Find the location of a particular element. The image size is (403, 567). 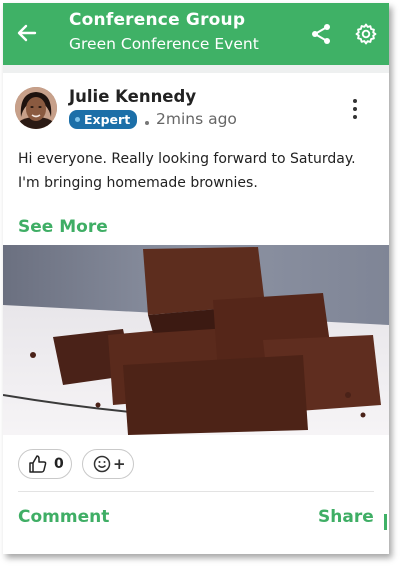

author-name: Julie Kennedy is located at coordinates (132, 96).